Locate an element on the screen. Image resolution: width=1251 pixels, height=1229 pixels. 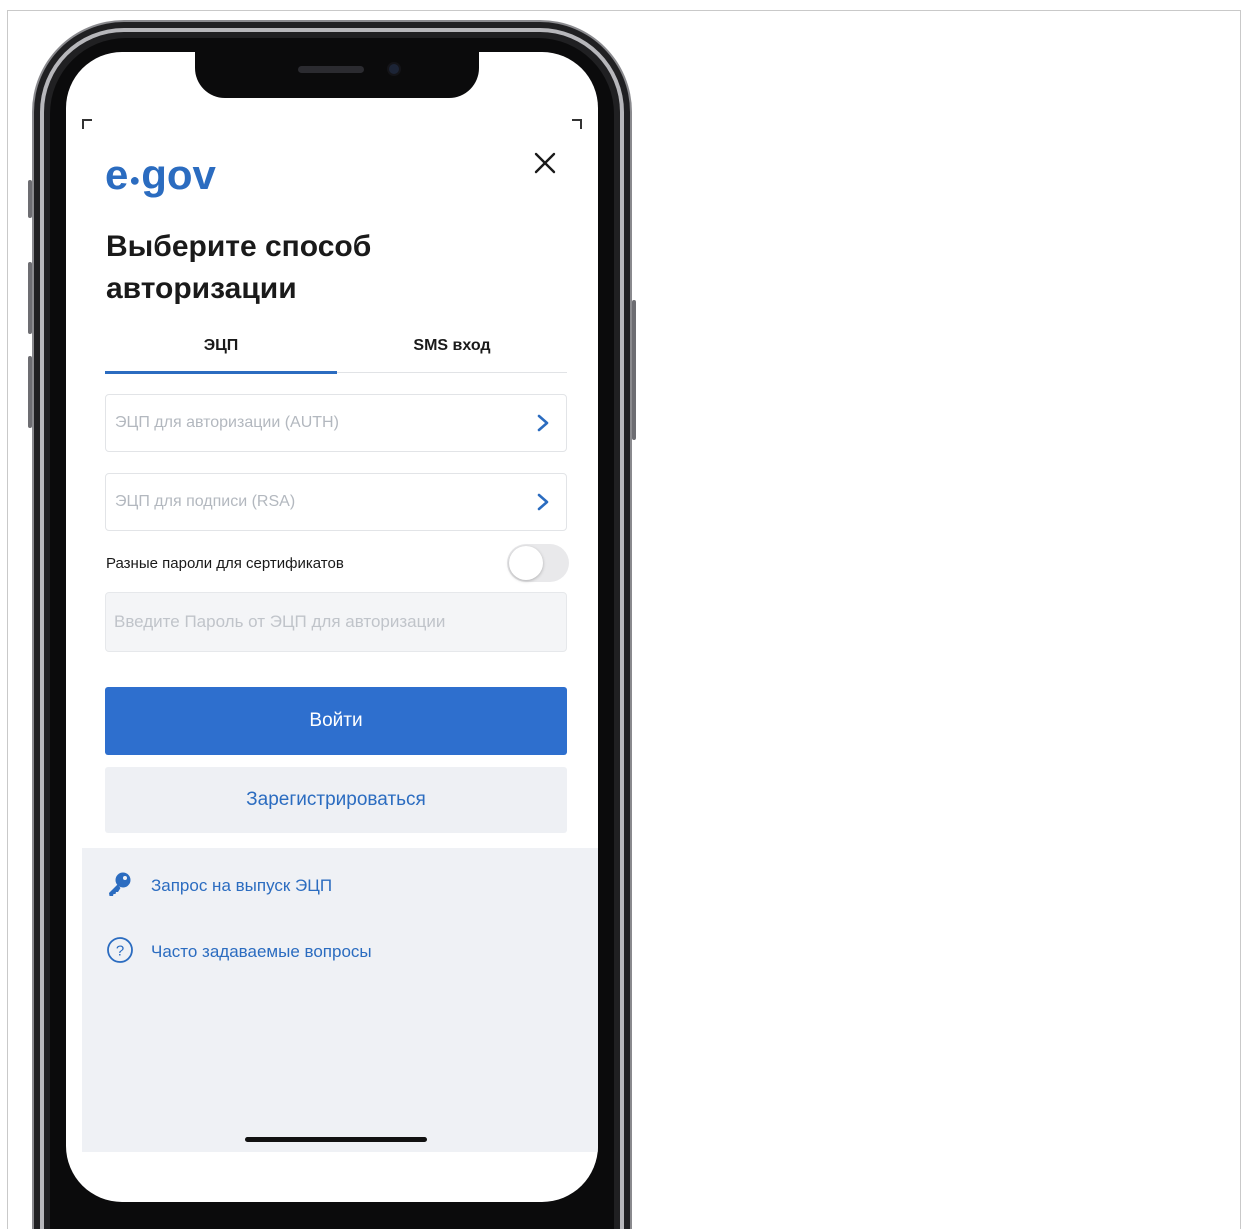
close-icon is located at coordinates (545, 163).